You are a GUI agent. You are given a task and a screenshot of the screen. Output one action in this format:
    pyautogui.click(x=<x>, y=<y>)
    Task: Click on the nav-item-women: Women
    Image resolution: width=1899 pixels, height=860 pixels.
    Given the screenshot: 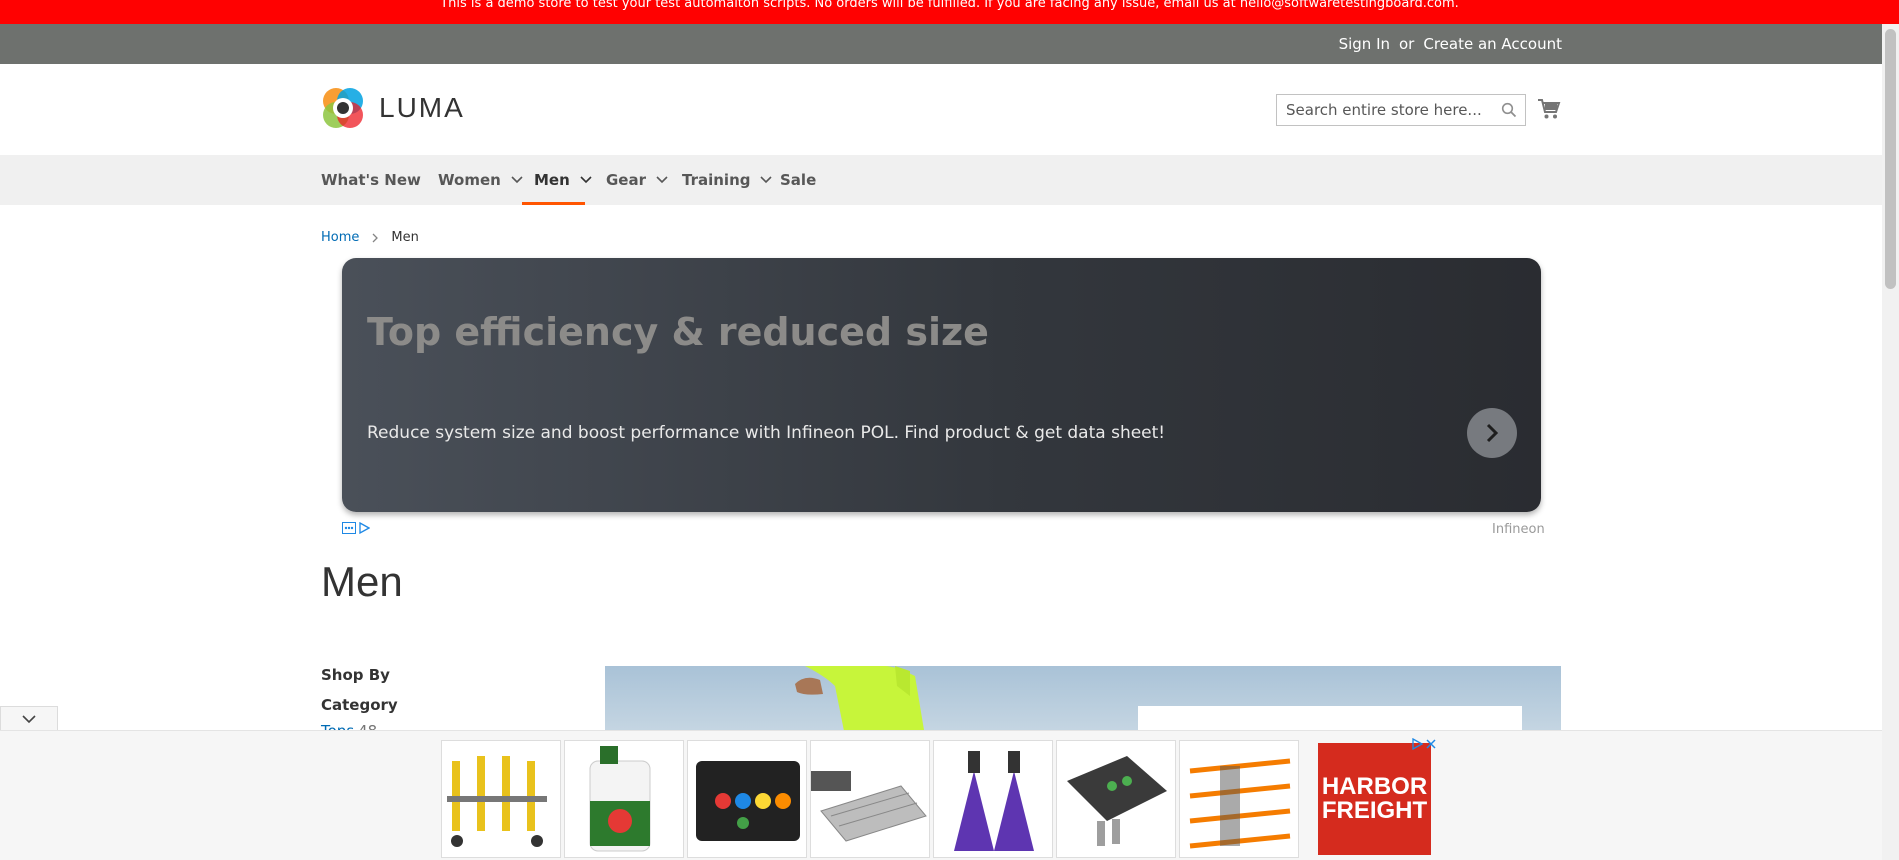 What is the action you would take?
    pyautogui.click(x=480, y=180)
    